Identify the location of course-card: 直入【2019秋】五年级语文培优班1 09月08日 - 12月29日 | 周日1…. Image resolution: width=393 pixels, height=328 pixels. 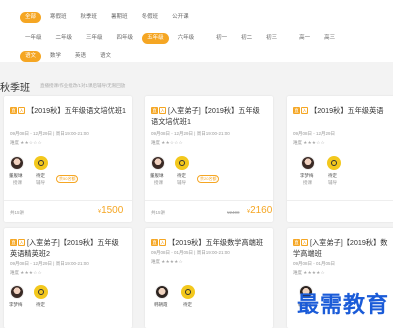
(68, 159).